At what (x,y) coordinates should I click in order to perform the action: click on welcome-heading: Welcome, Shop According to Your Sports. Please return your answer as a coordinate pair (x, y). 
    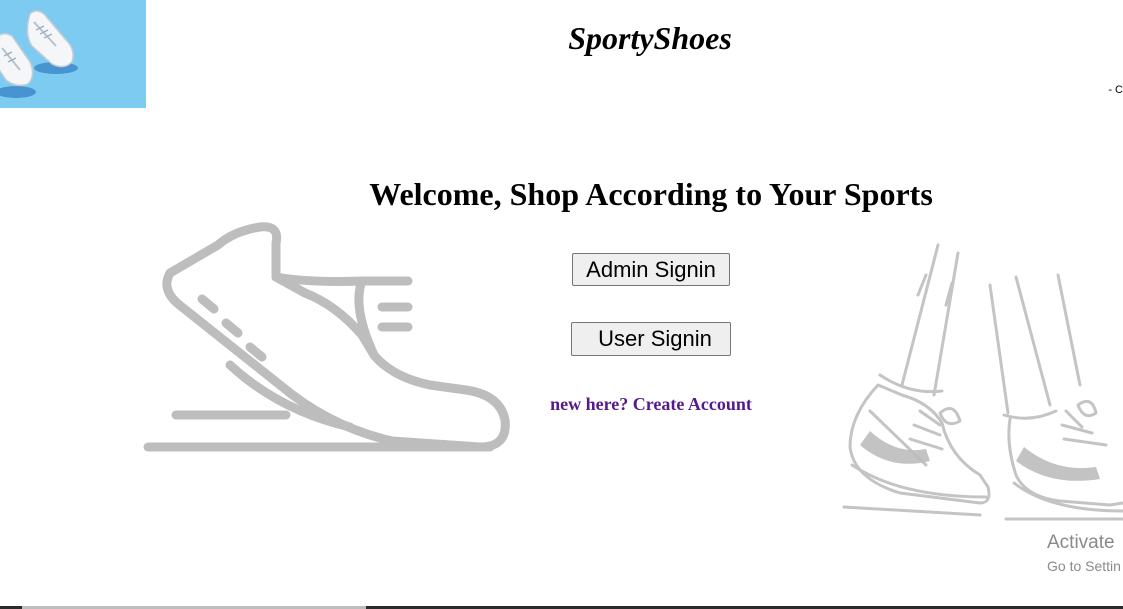
    Looking at the image, I should click on (651, 194).